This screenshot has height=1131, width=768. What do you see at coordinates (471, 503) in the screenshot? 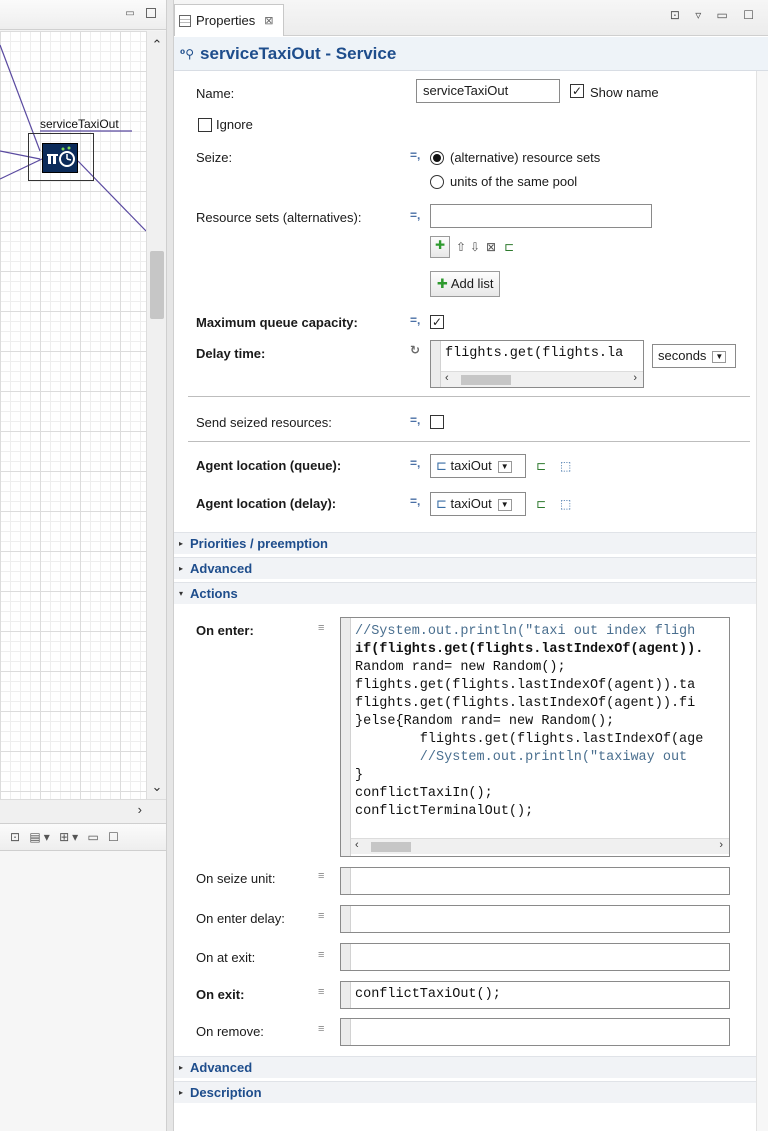
I see `loc-delay-value: taxiOut` at bounding box center [471, 503].